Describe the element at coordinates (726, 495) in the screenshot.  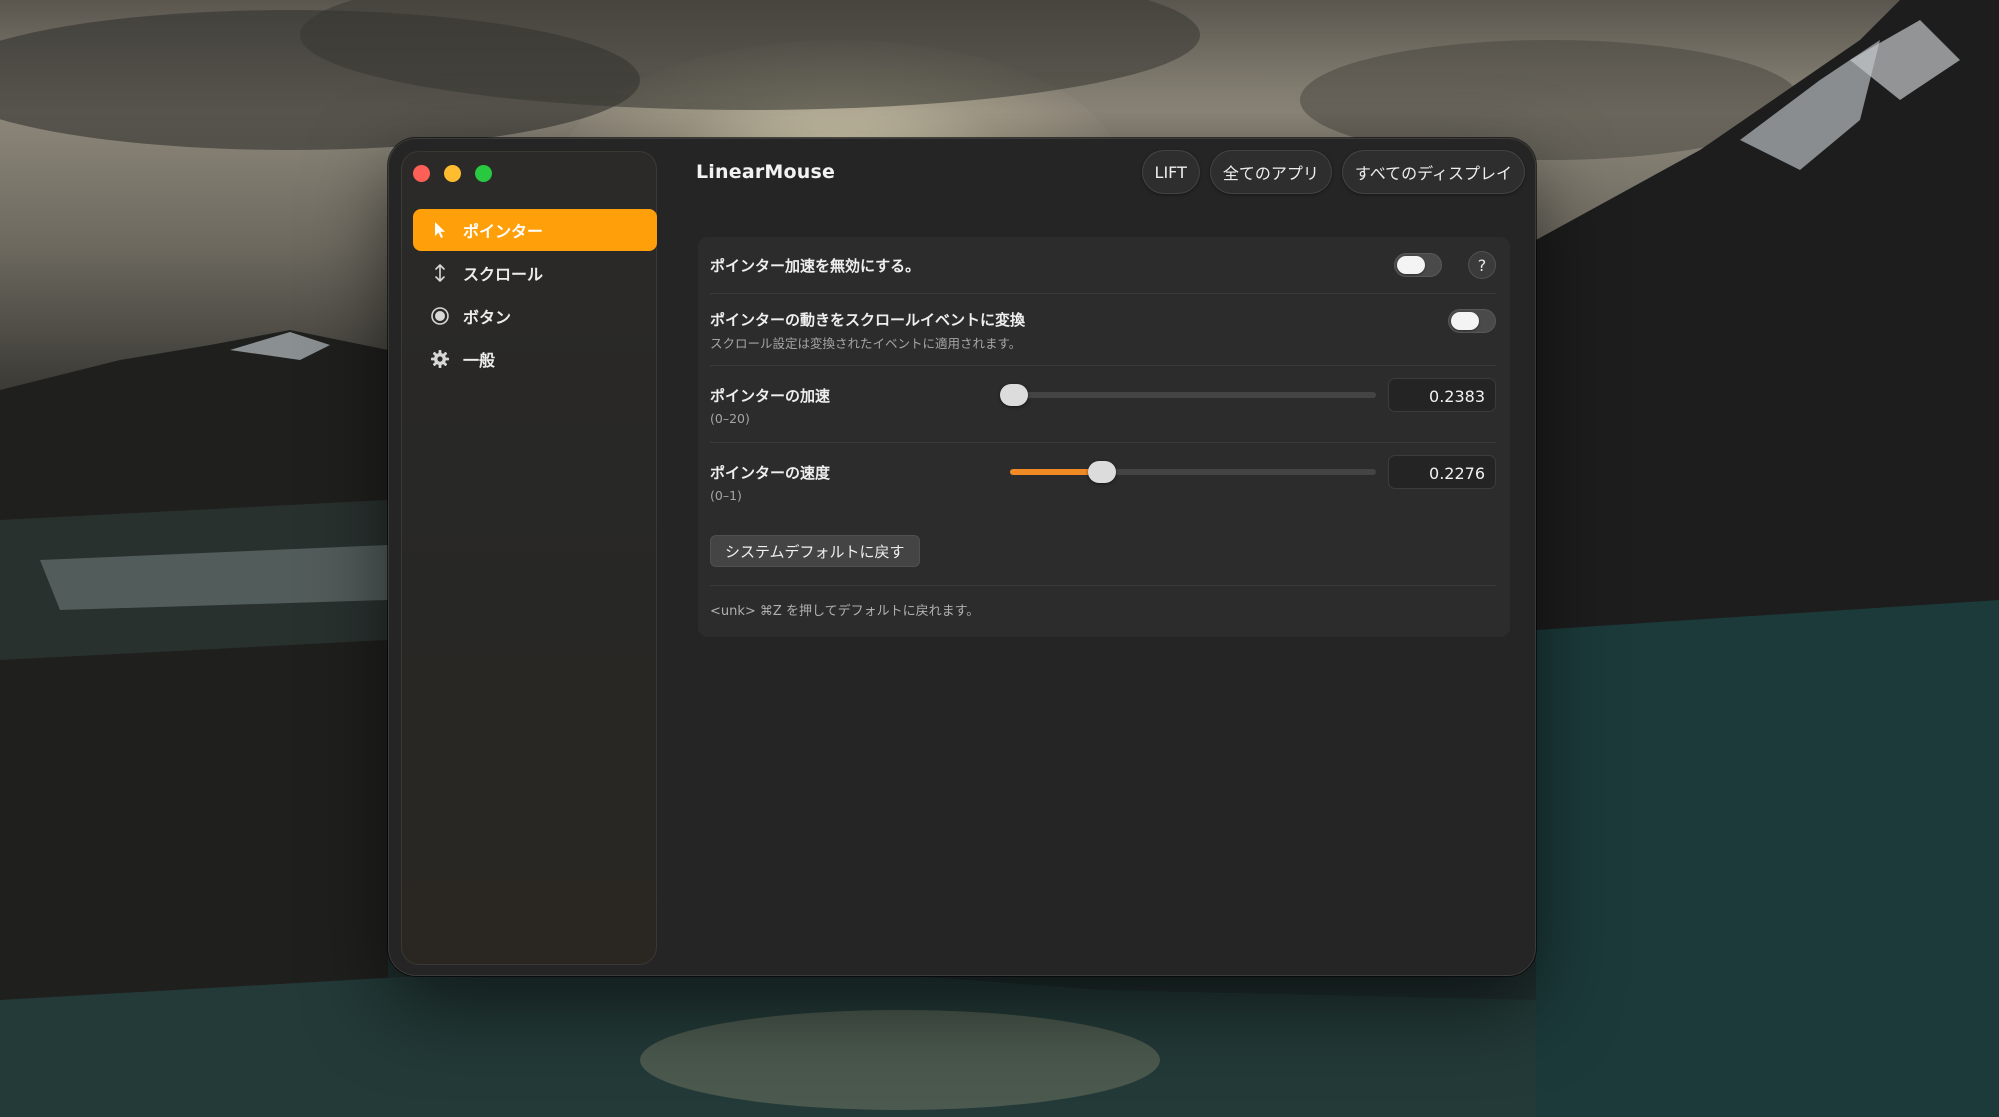
I see `pointer-speed-range: (0–1)` at that location.